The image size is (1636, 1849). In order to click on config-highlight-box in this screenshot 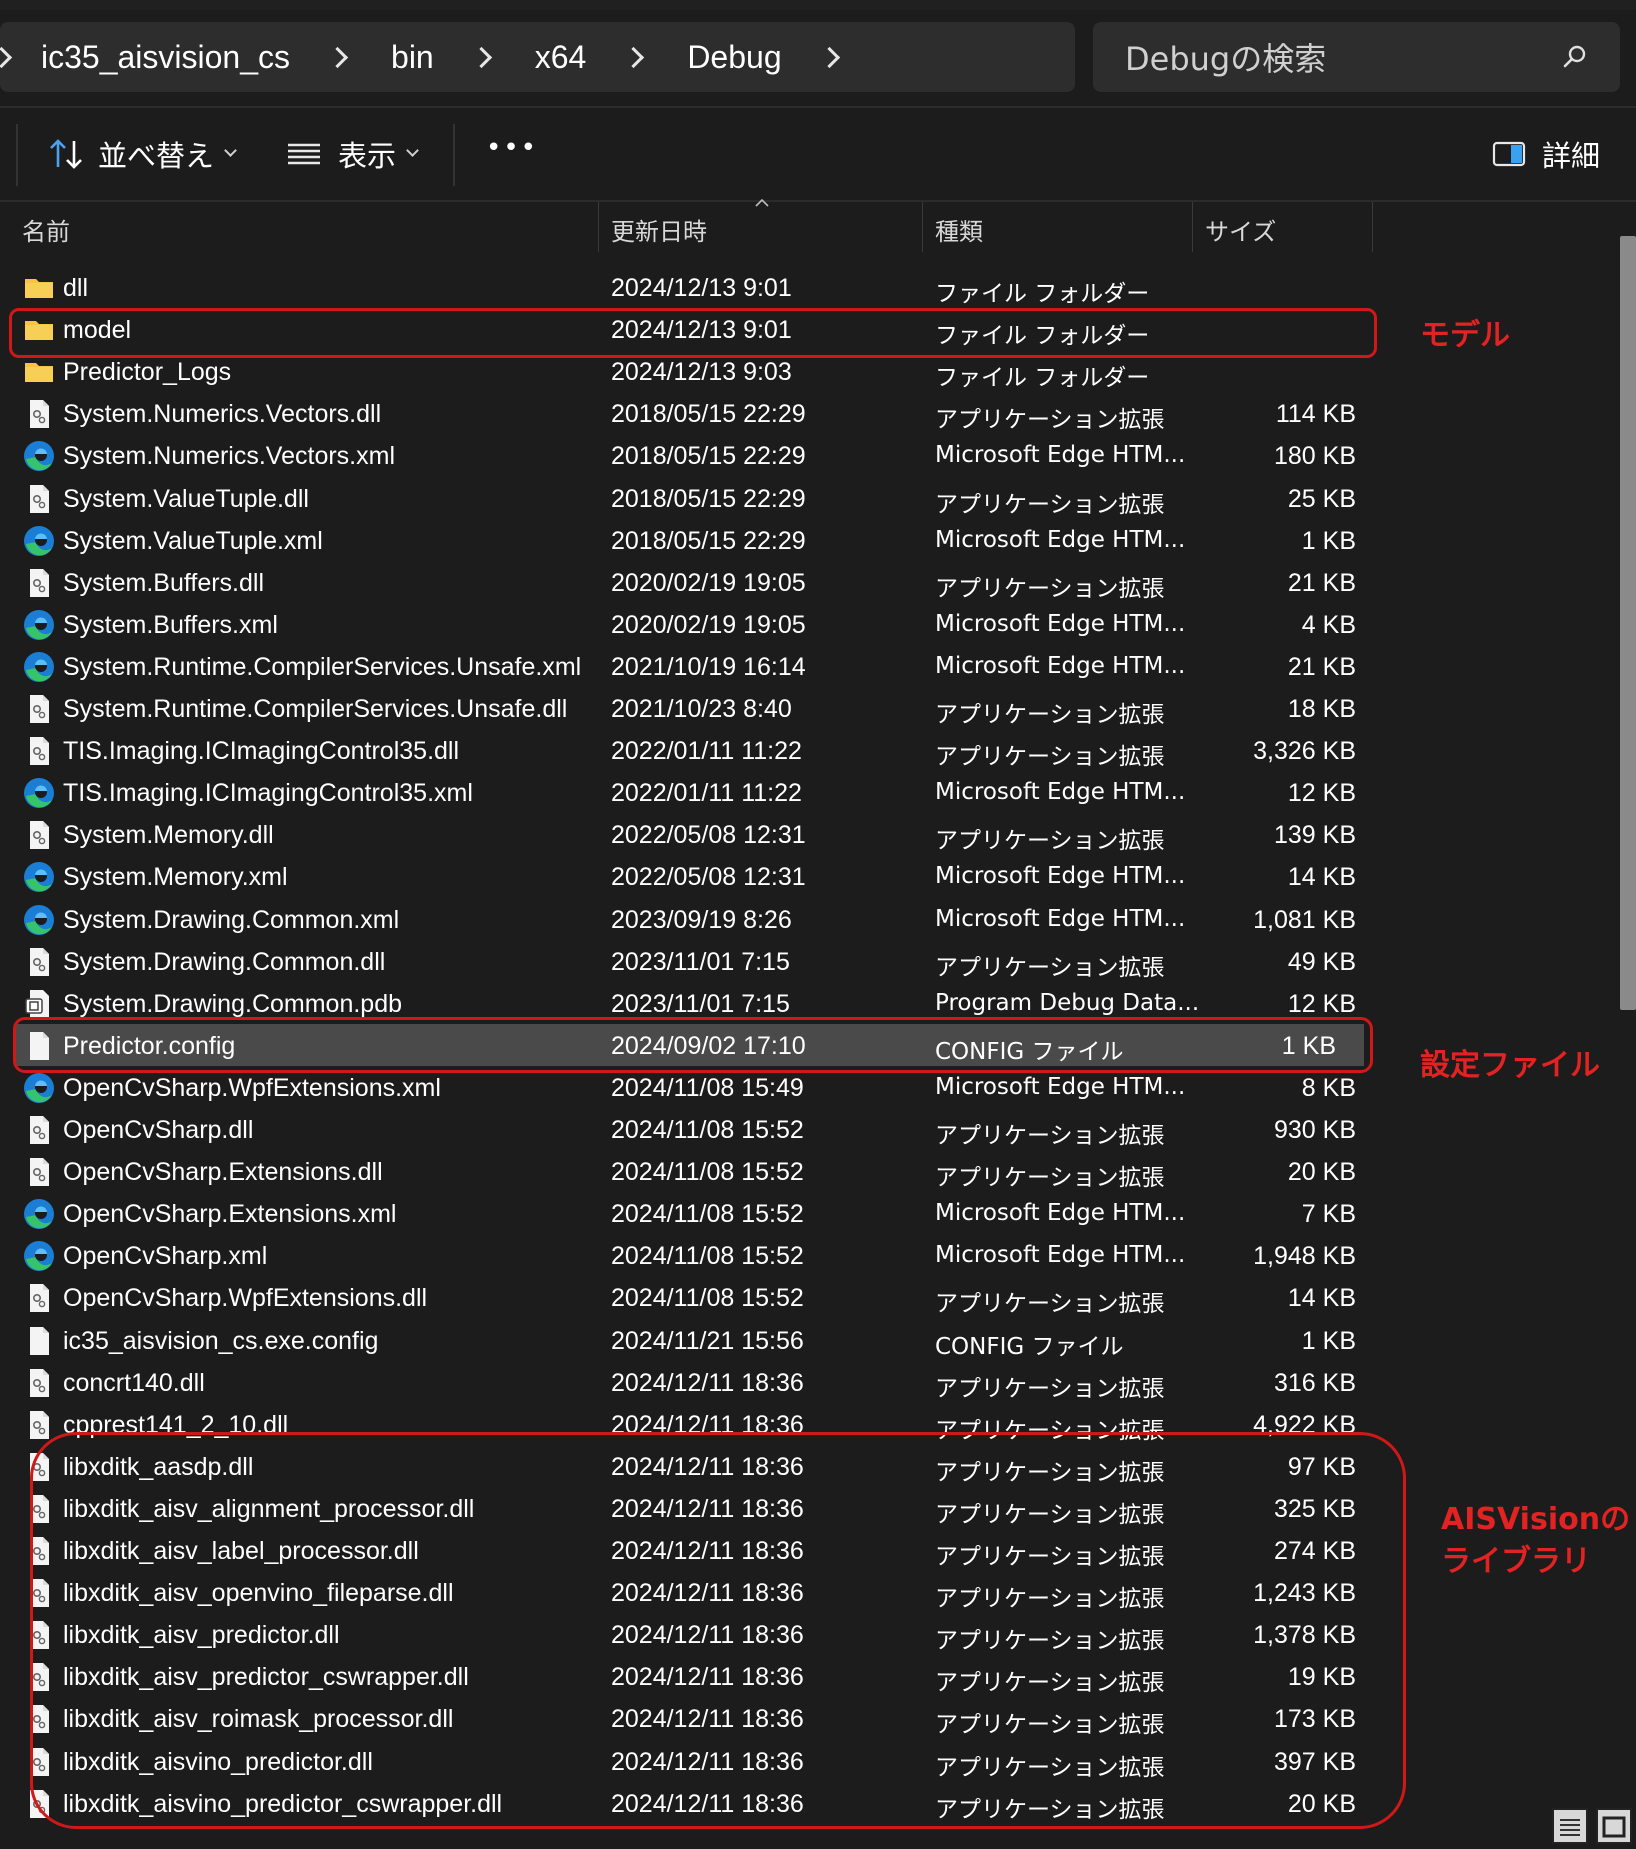, I will do `click(693, 1045)`.